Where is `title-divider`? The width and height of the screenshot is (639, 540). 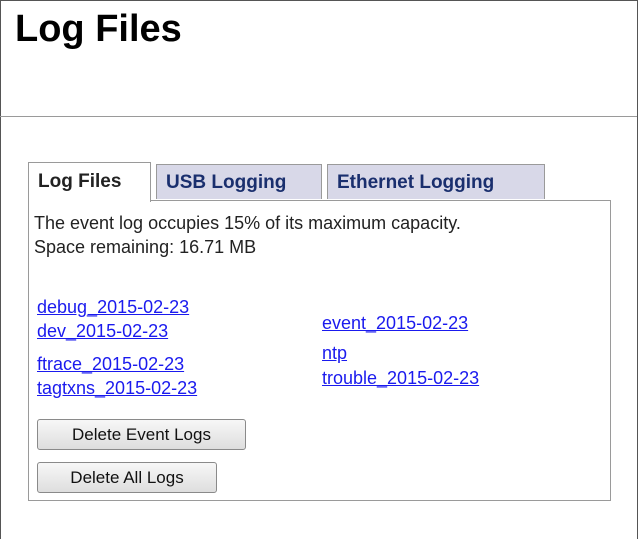 title-divider is located at coordinates (318, 116).